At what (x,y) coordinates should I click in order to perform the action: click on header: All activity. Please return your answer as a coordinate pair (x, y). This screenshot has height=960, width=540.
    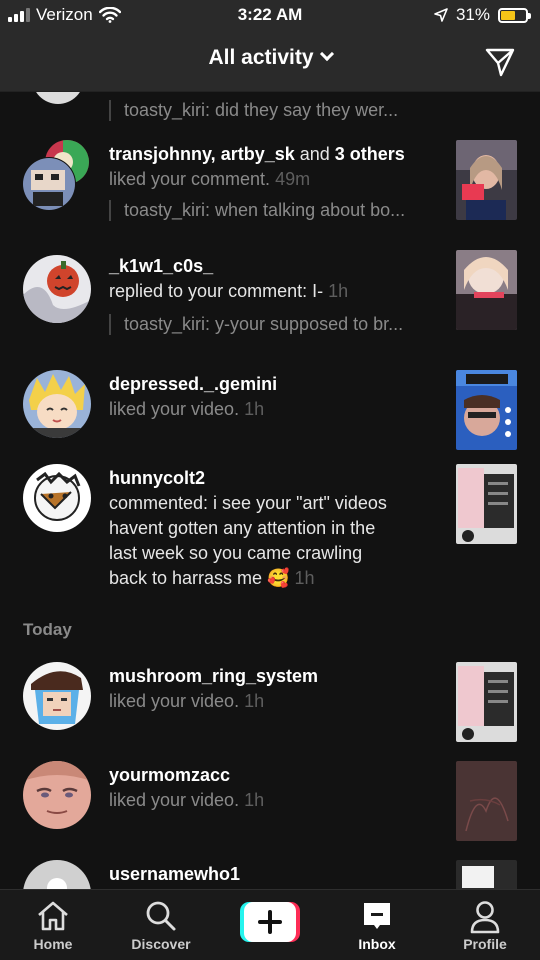
    Looking at the image, I should click on (270, 62).